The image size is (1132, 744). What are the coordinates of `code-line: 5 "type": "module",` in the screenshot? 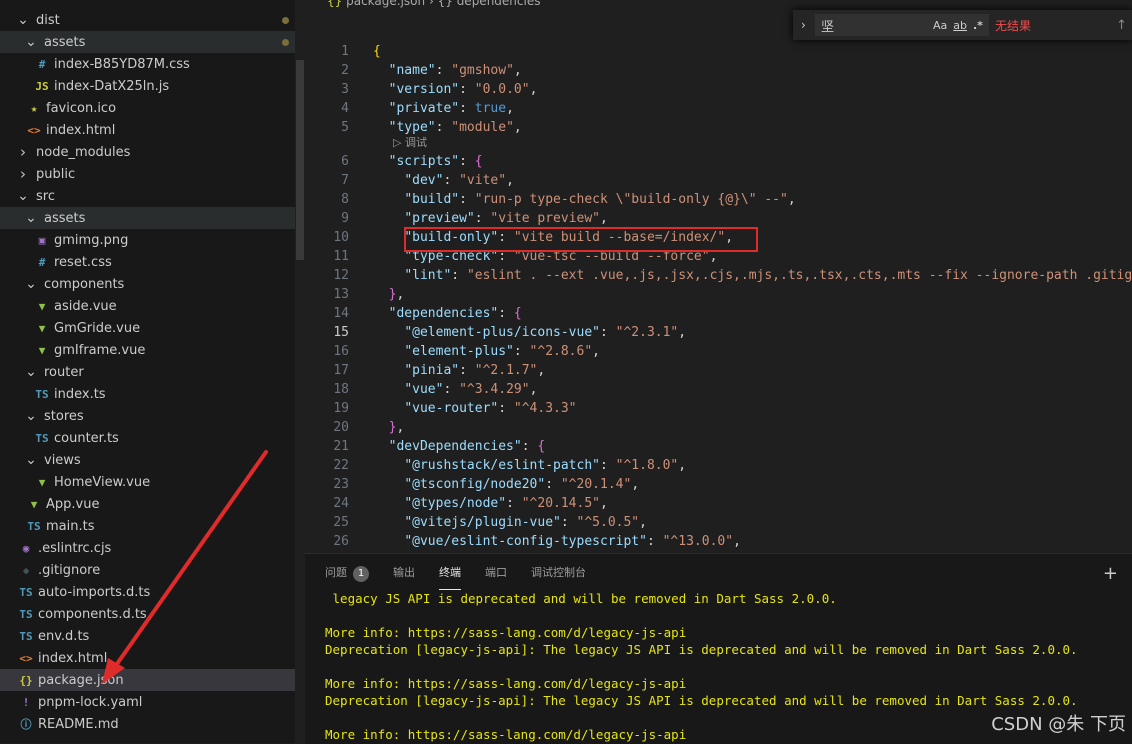 It's located at (718, 127).